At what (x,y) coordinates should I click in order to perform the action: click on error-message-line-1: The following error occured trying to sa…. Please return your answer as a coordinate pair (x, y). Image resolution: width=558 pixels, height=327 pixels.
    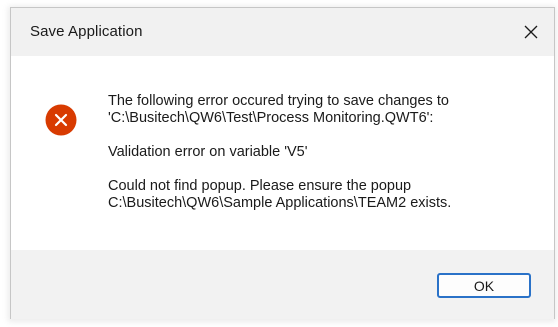
    Looking at the image, I should click on (278, 109).